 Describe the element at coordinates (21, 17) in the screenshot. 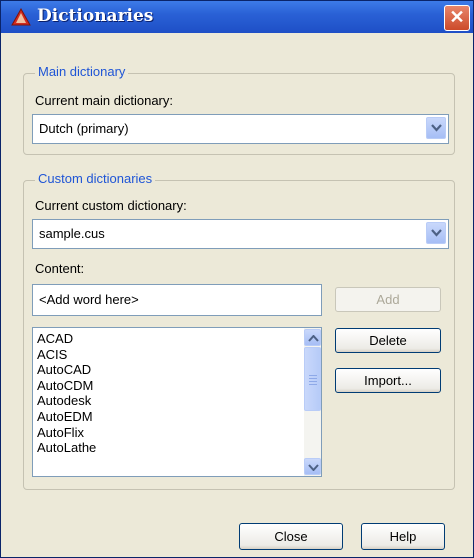

I see `autocad-icon` at that location.